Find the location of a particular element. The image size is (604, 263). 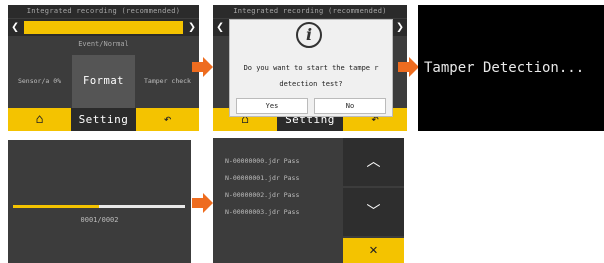

home-icon: ⌂ is located at coordinates (39, 119).